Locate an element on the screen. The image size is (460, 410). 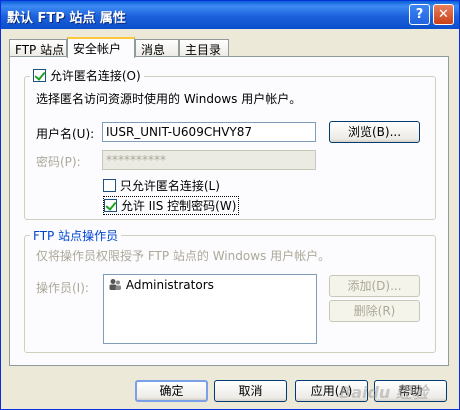
tab-messages: 消息 is located at coordinates (157, 48).